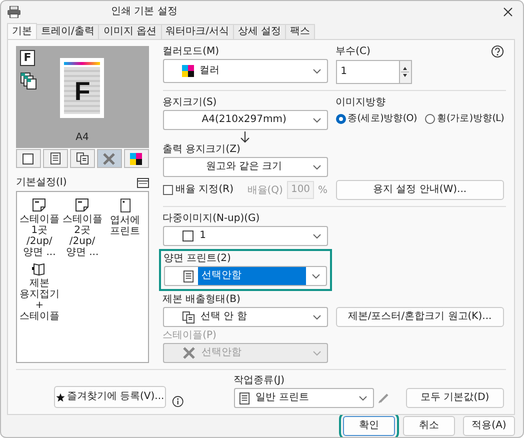  What do you see at coordinates (82, 138) in the screenshot?
I see `paper-size-label: A4` at bounding box center [82, 138].